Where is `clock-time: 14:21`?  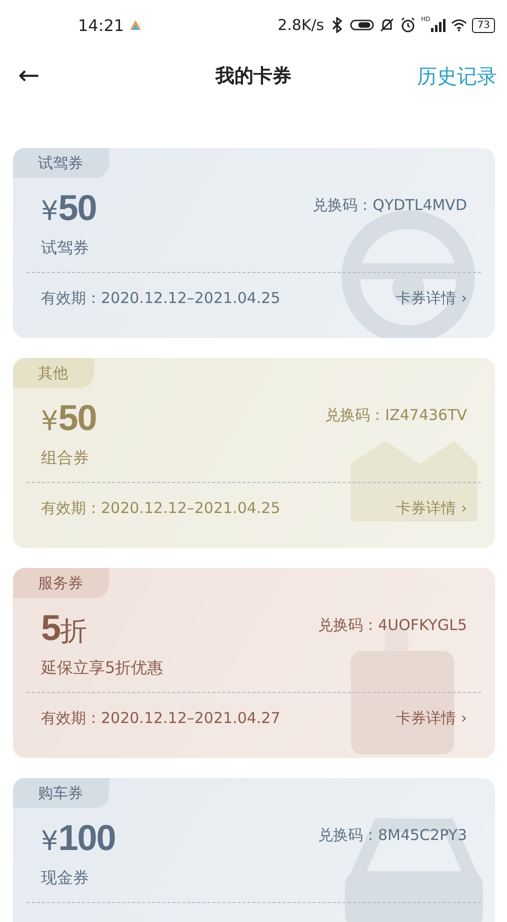 clock-time: 14:21 is located at coordinates (101, 25).